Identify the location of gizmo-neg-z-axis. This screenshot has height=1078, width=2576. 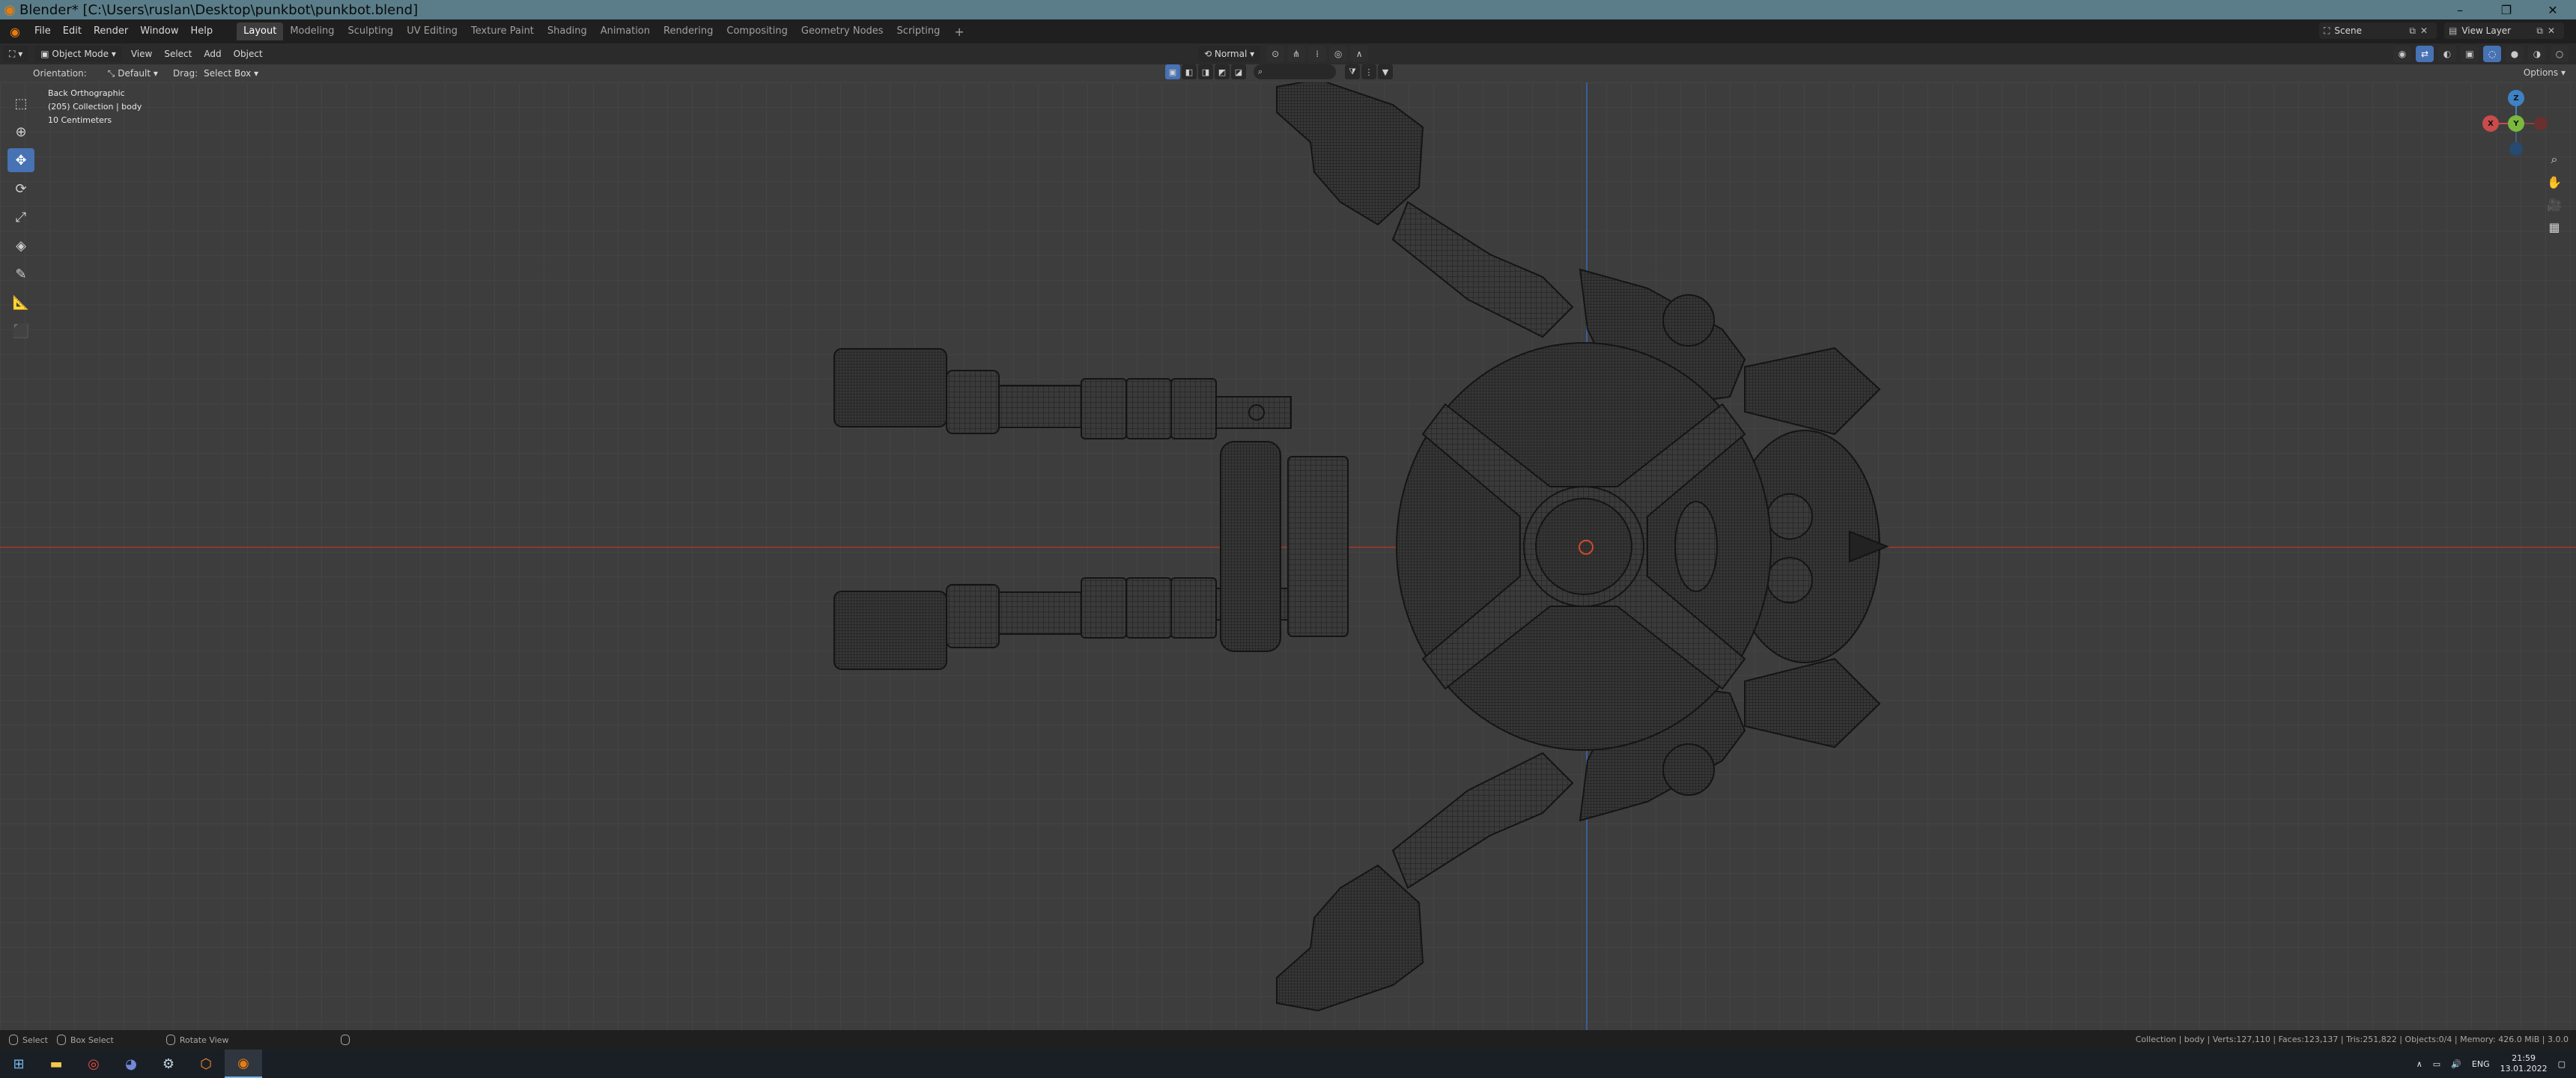
(2516, 149).